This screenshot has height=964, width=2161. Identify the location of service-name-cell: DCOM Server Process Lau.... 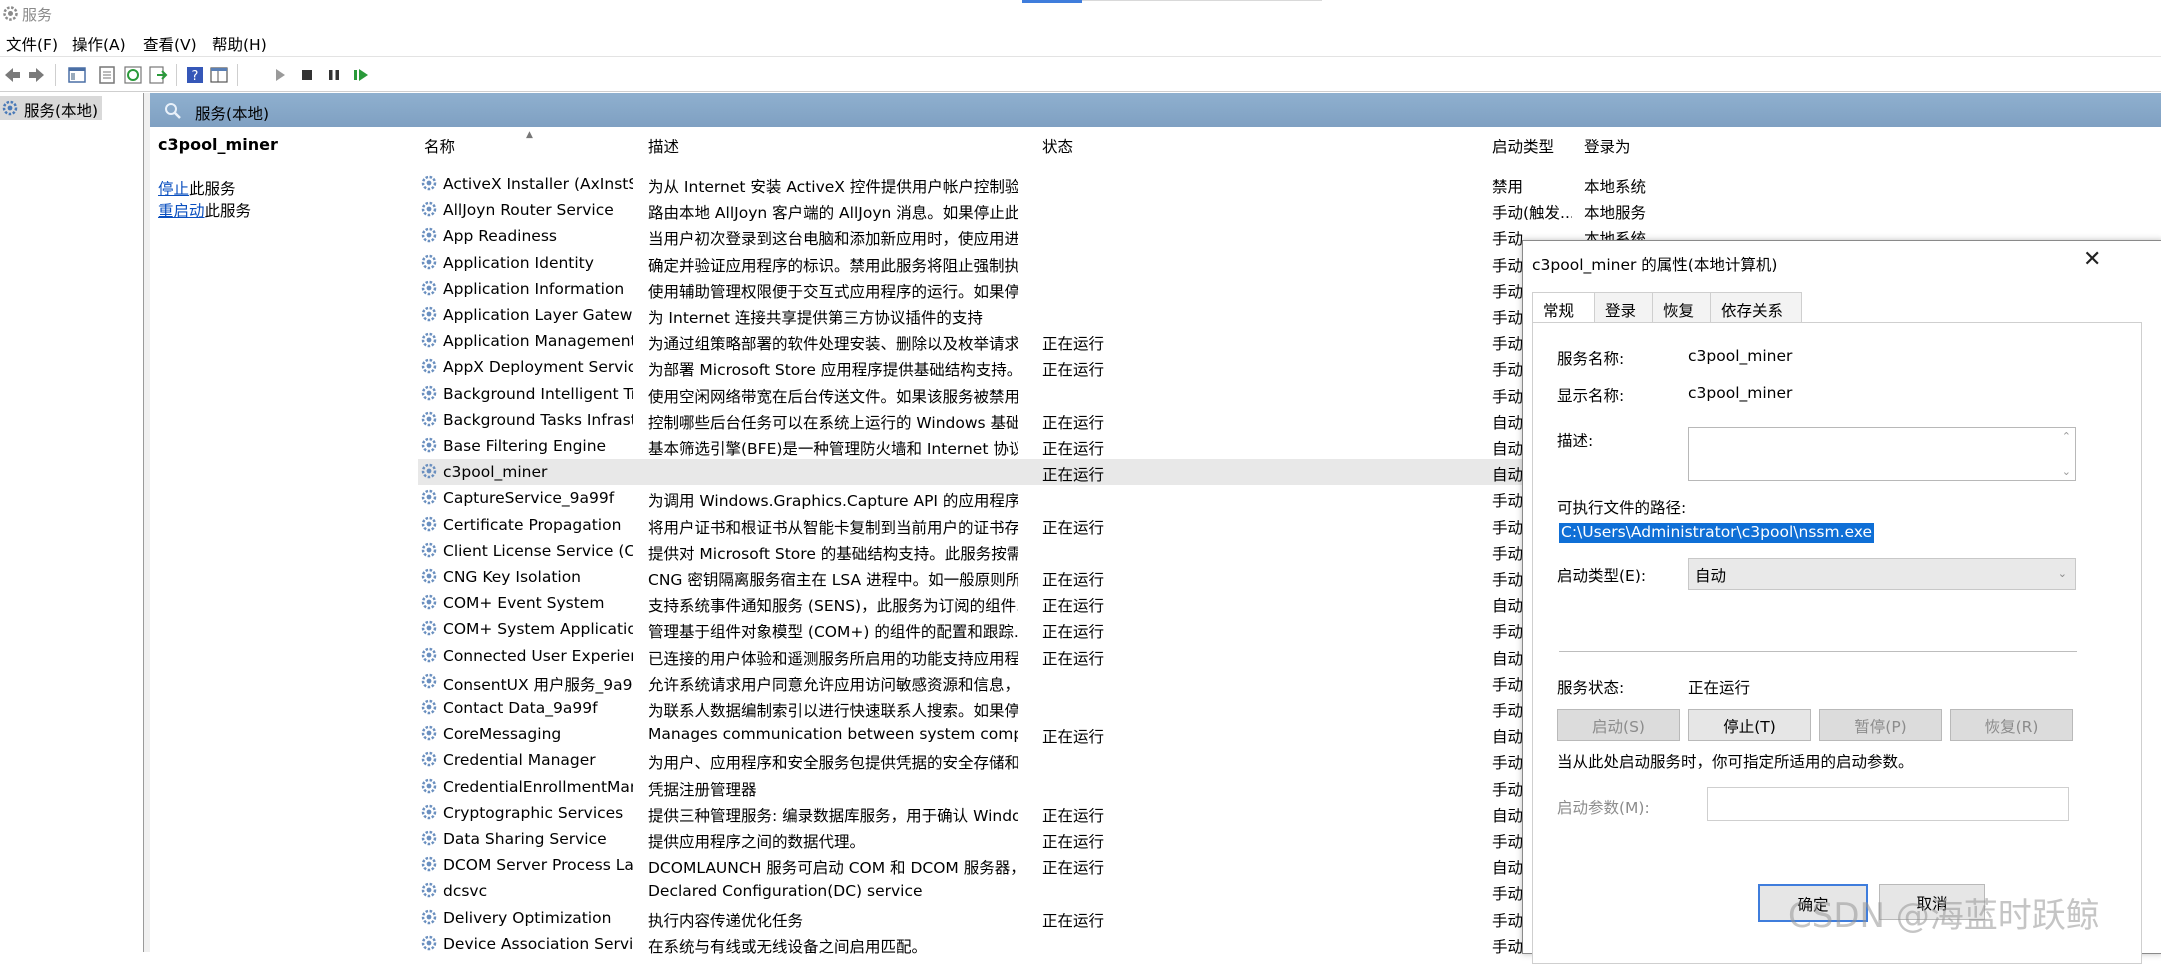
(538, 865).